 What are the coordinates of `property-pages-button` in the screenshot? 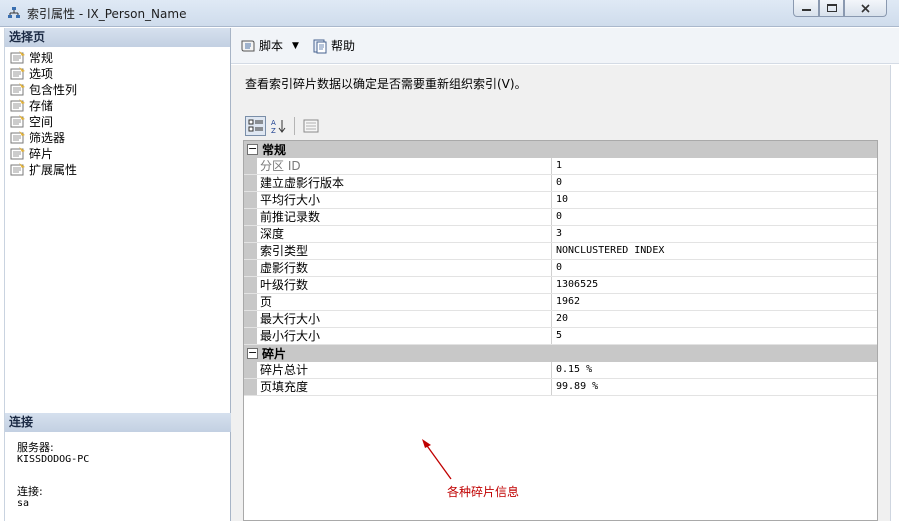 It's located at (310, 126).